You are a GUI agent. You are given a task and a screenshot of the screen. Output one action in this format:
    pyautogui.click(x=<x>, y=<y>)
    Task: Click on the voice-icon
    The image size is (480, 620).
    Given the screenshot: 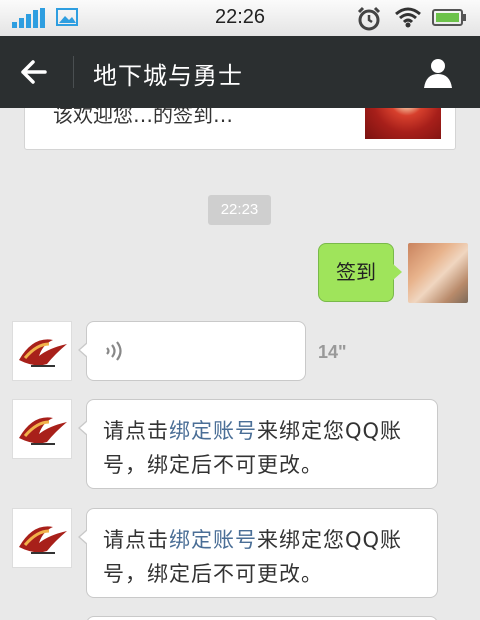 What is the action you would take?
    pyautogui.click(x=115, y=351)
    